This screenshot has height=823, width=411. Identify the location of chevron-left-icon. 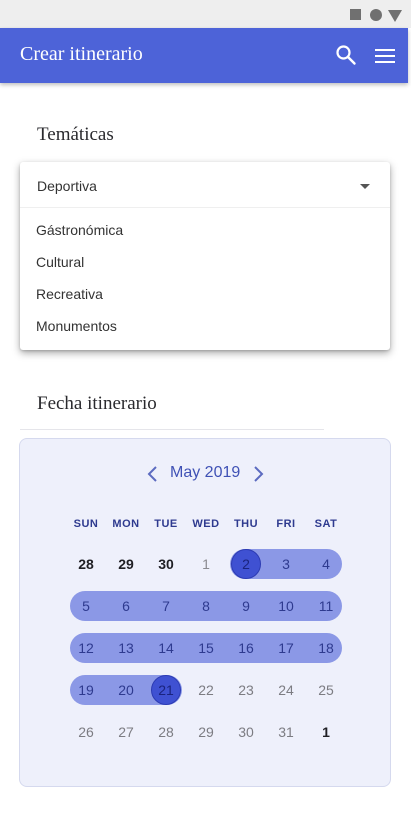
(153, 474).